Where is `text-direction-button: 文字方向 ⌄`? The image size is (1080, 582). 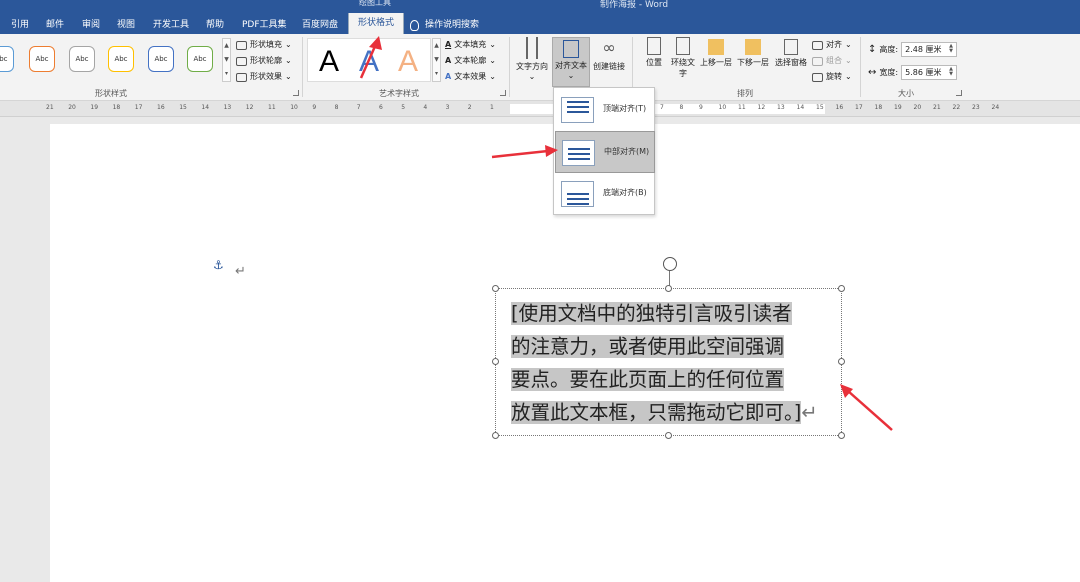 text-direction-button: 文字方向 ⌄ is located at coordinates (532, 62).